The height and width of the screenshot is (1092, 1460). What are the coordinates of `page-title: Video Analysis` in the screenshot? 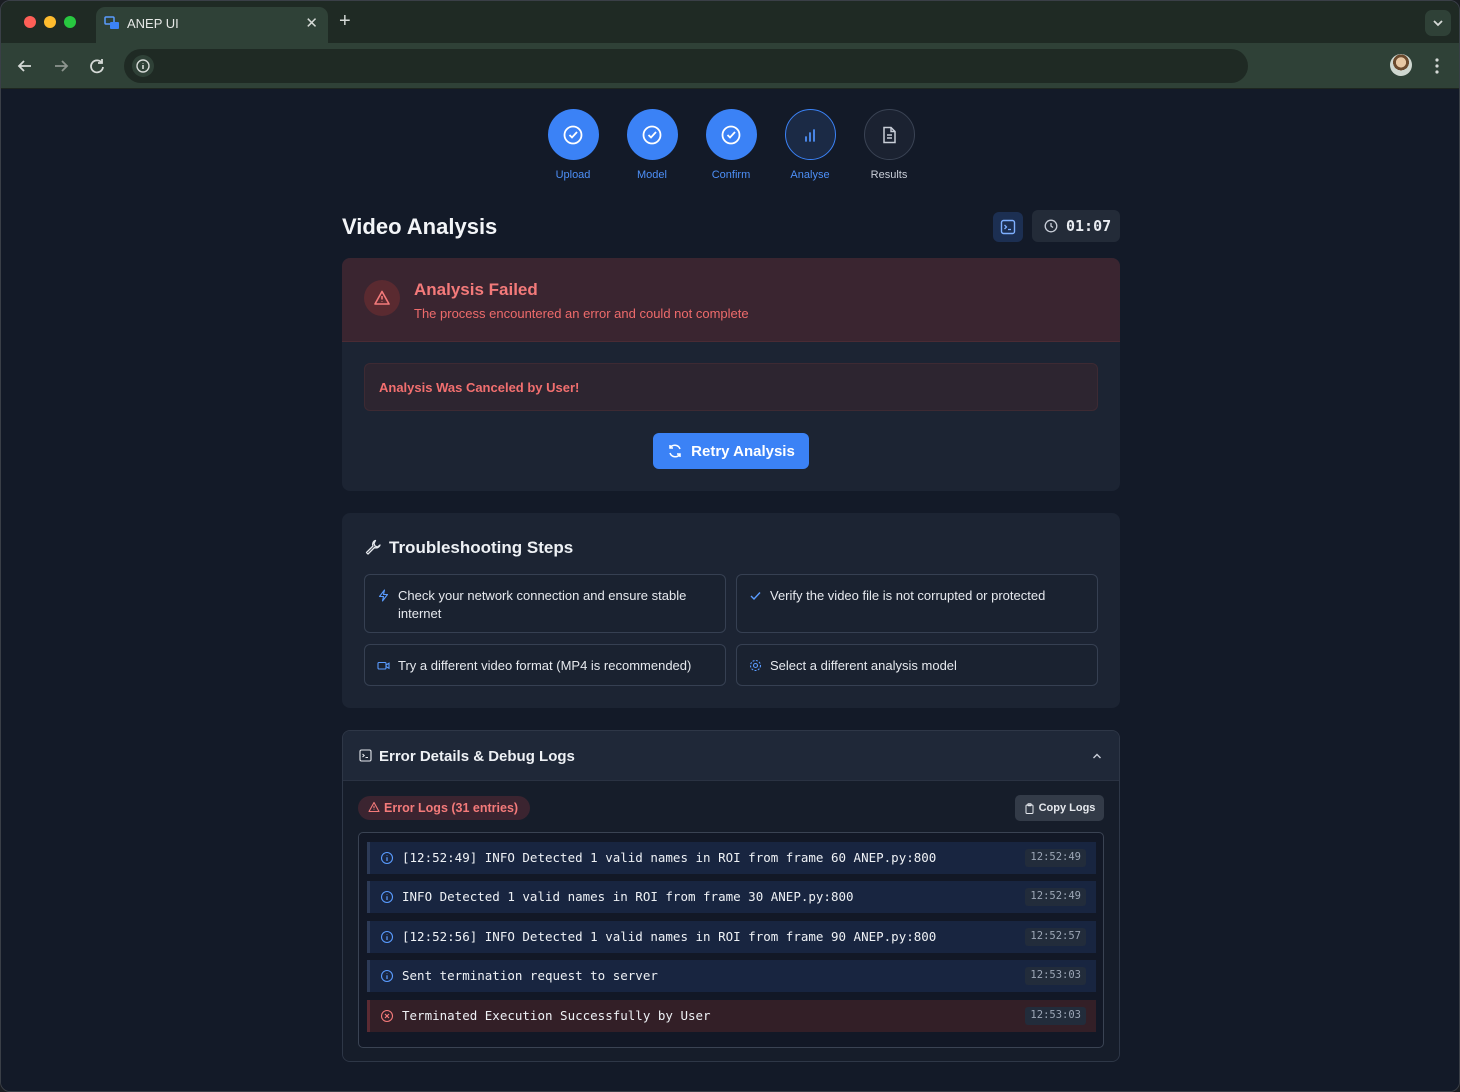 It's located at (420, 226).